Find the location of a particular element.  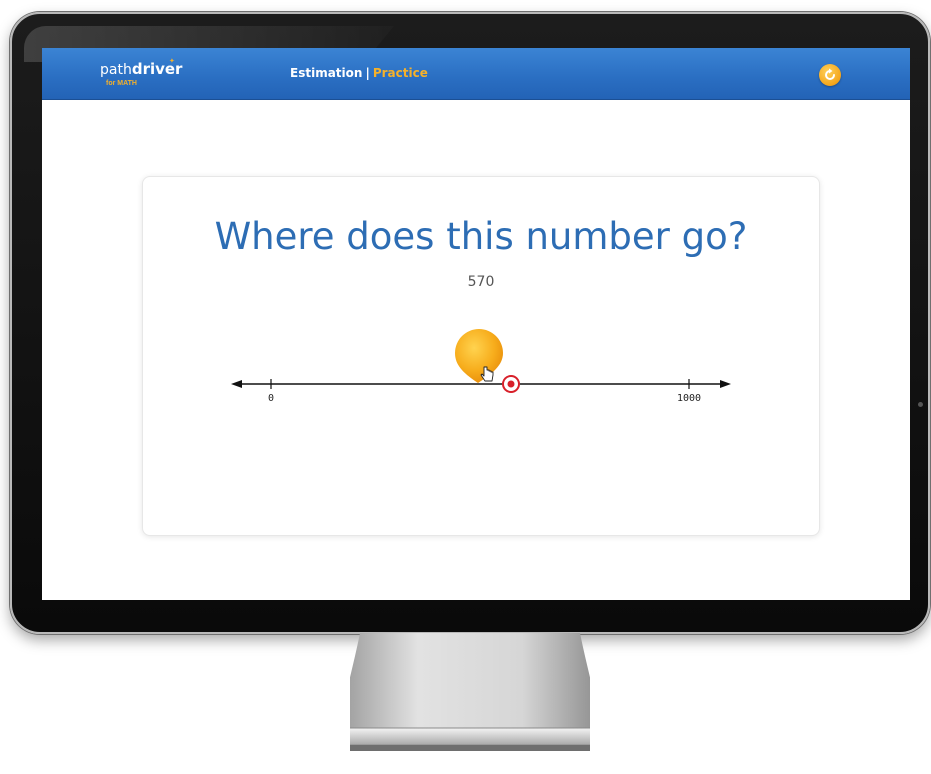

logo-subtitle: for MATH is located at coordinates (121, 83).